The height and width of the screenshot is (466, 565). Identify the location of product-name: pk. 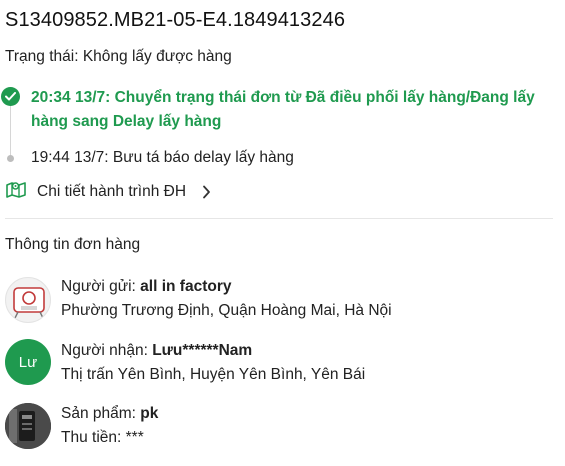
(149, 413).